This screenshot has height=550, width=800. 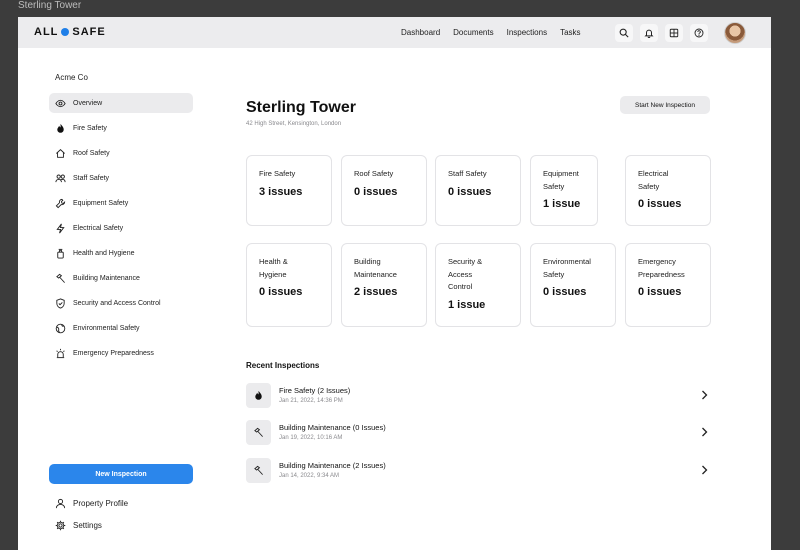 What do you see at coordinates (60, 178) in the screenshot?
I see `people-icon` at bounding box center [60, 178].